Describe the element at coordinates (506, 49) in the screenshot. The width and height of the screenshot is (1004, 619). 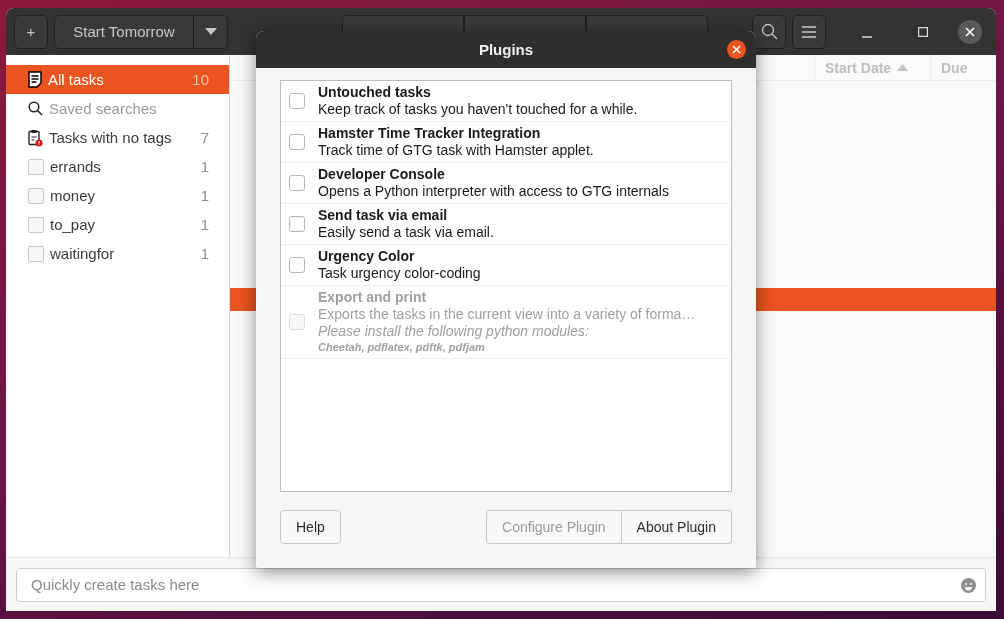
I see `dialog-title: Plugins` at that location.